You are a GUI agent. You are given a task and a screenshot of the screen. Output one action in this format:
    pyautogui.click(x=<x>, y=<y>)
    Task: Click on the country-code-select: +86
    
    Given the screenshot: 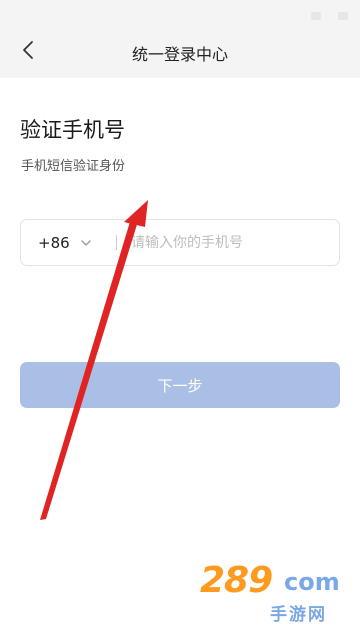 What is the action you would take?
    pyautogui.click(x=65, y=242)
    